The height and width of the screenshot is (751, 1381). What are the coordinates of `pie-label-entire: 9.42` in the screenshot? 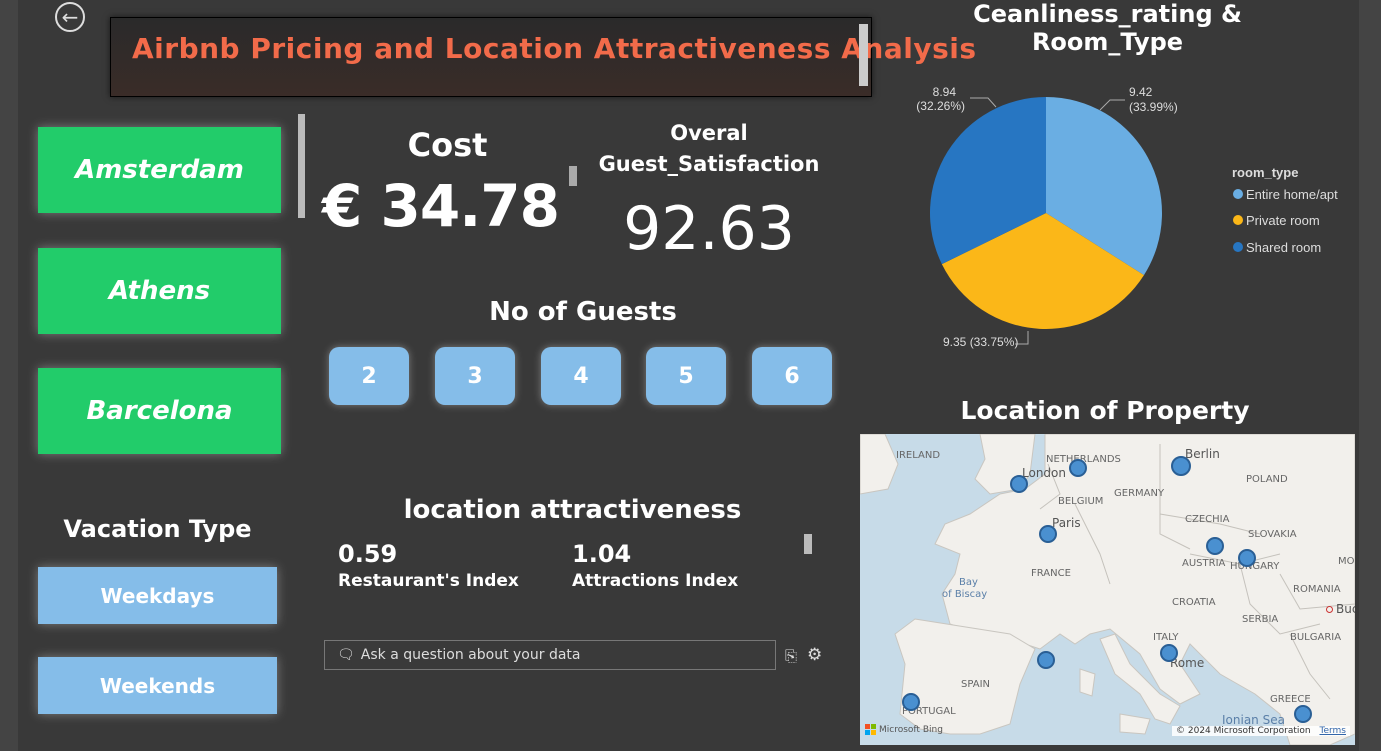 It's located at (1141, 92).